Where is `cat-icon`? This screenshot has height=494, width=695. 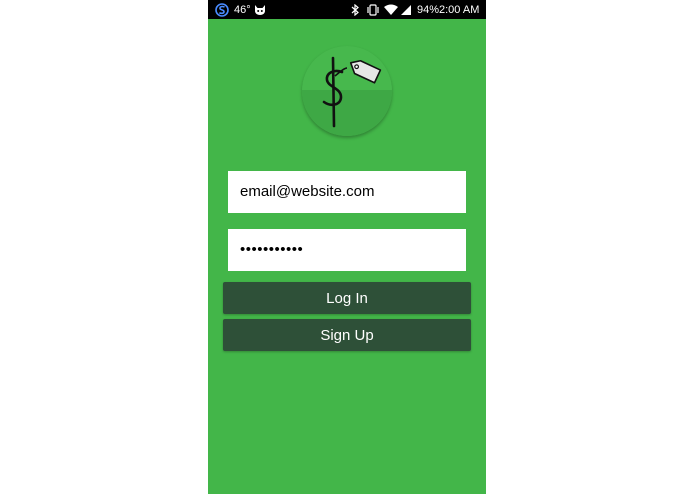 cat-icon is located at coordinates (260, 9).